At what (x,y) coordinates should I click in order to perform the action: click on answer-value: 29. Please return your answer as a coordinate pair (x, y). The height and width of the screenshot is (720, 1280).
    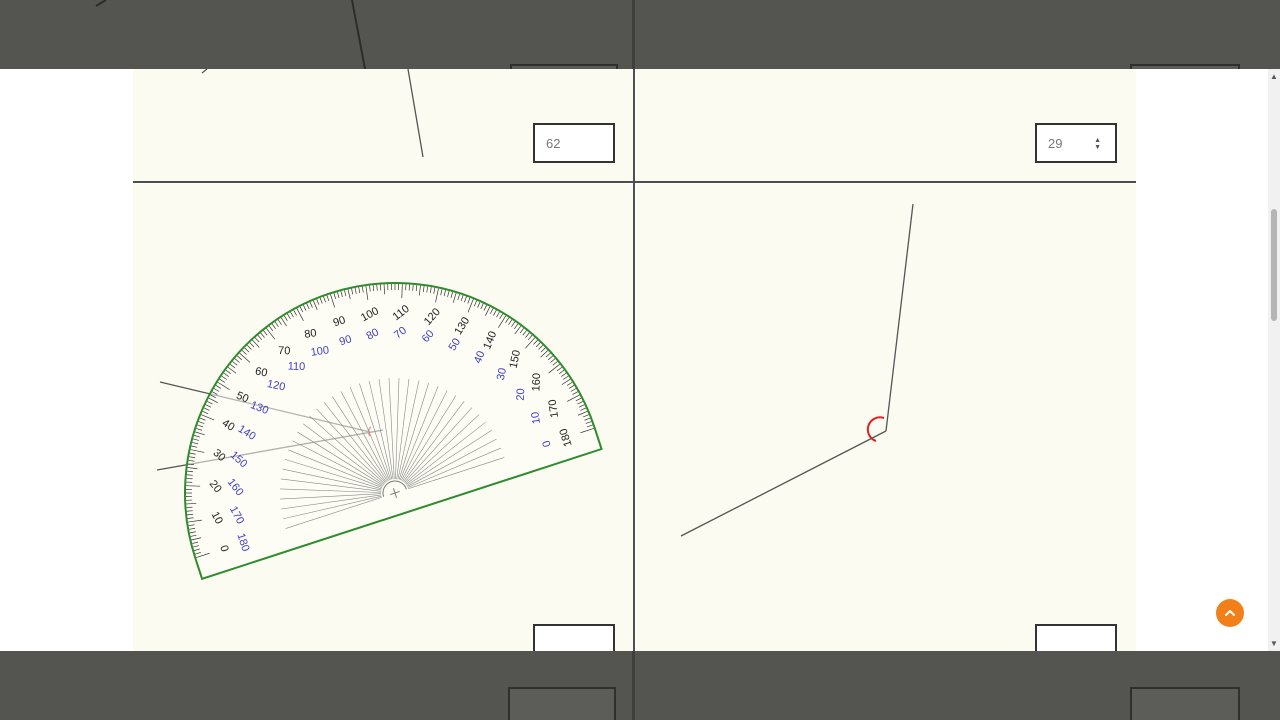
    Looking at the image, I should click on (1055, 143).